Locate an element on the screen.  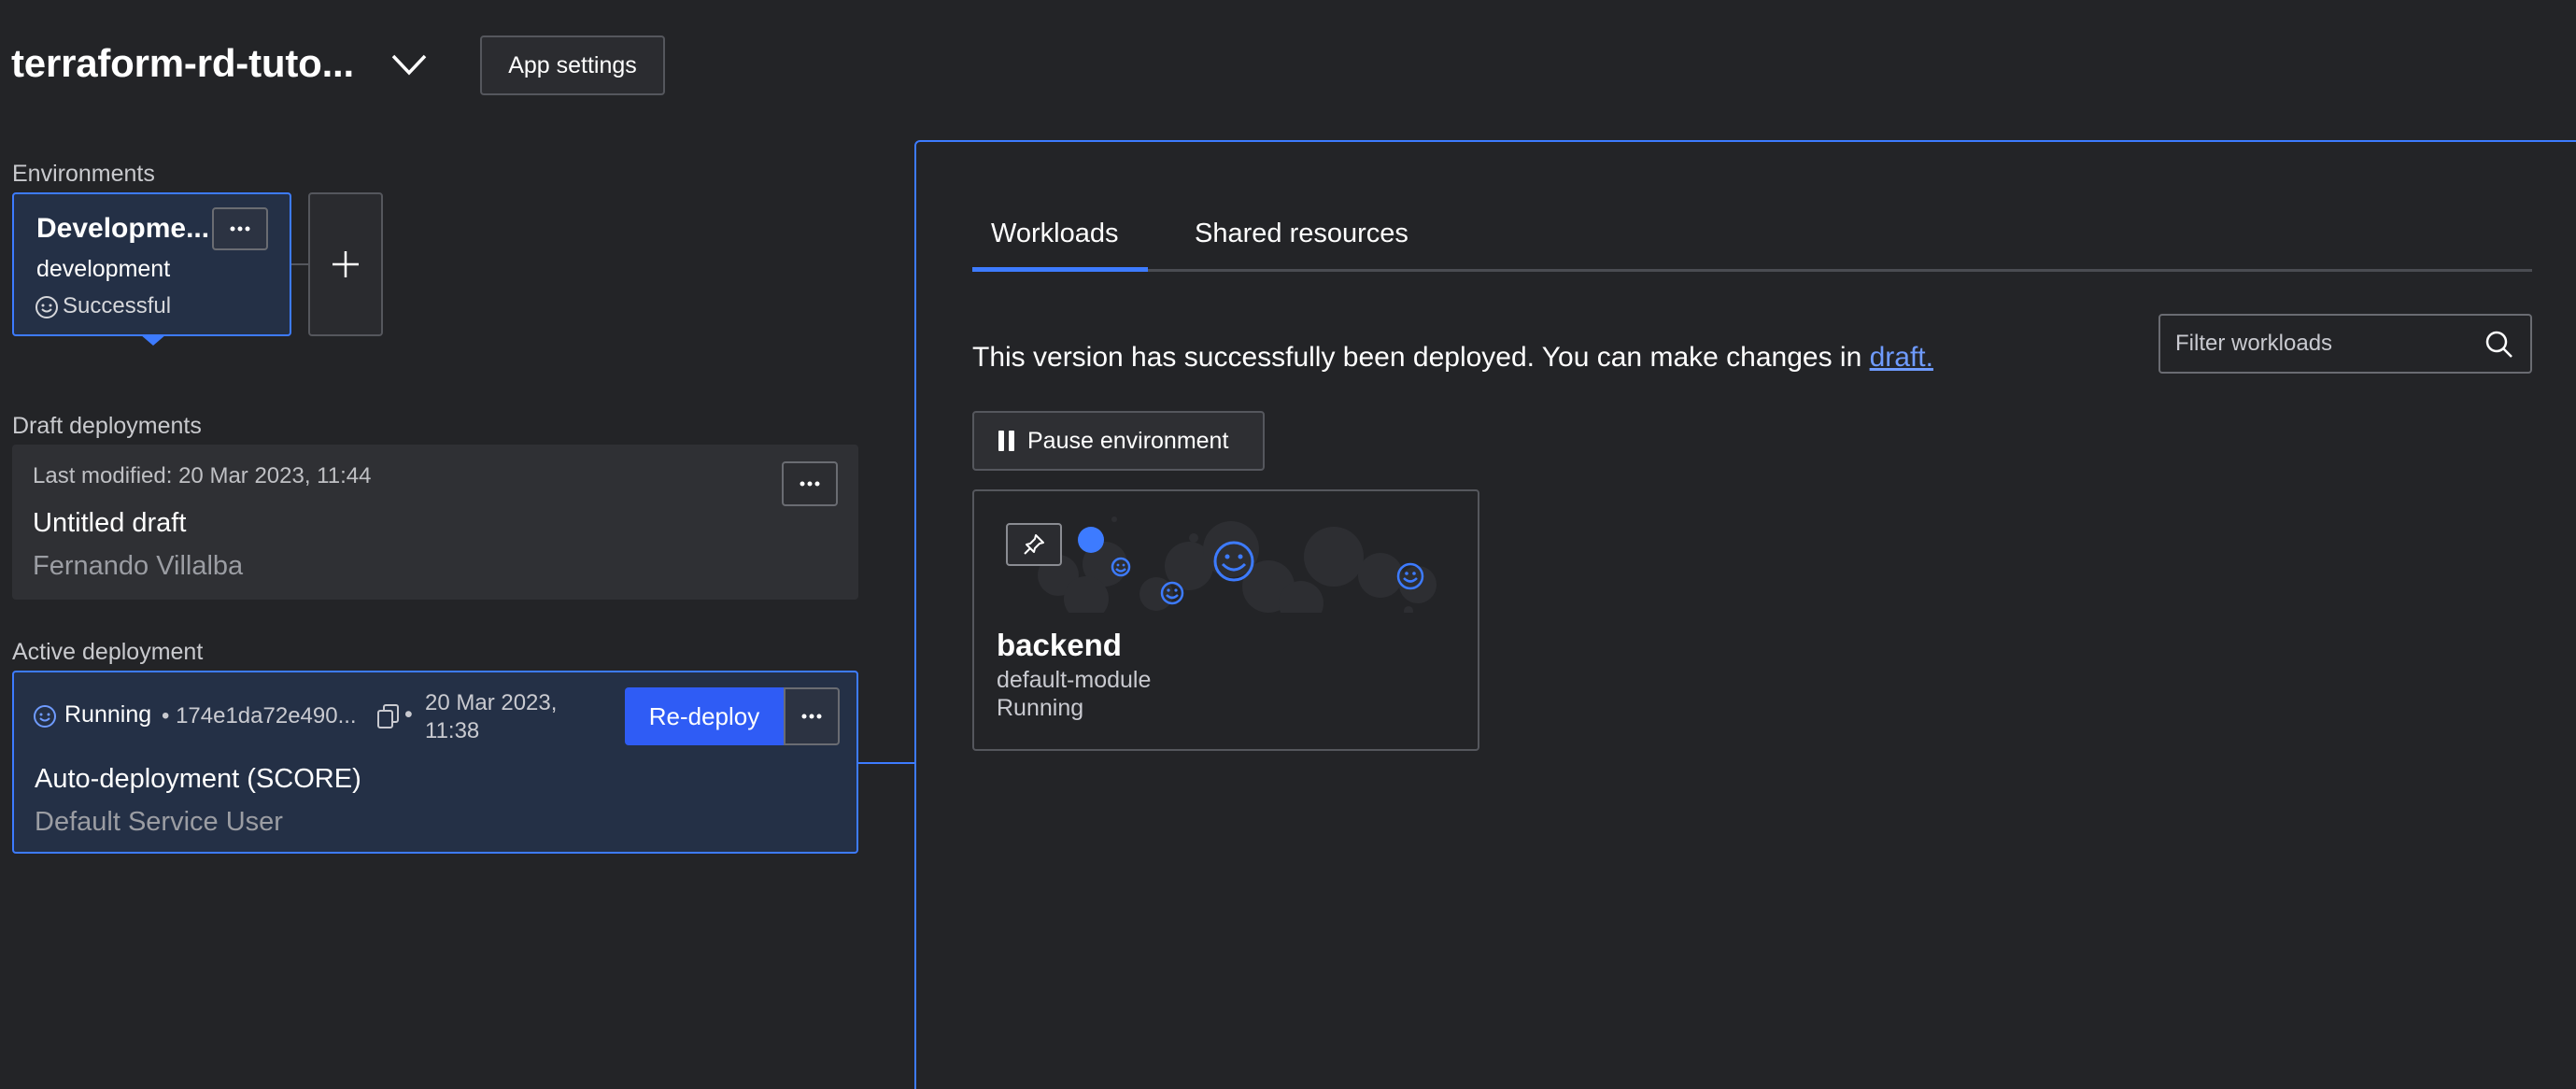
pin-icon is located at coordinates (1034, 544).